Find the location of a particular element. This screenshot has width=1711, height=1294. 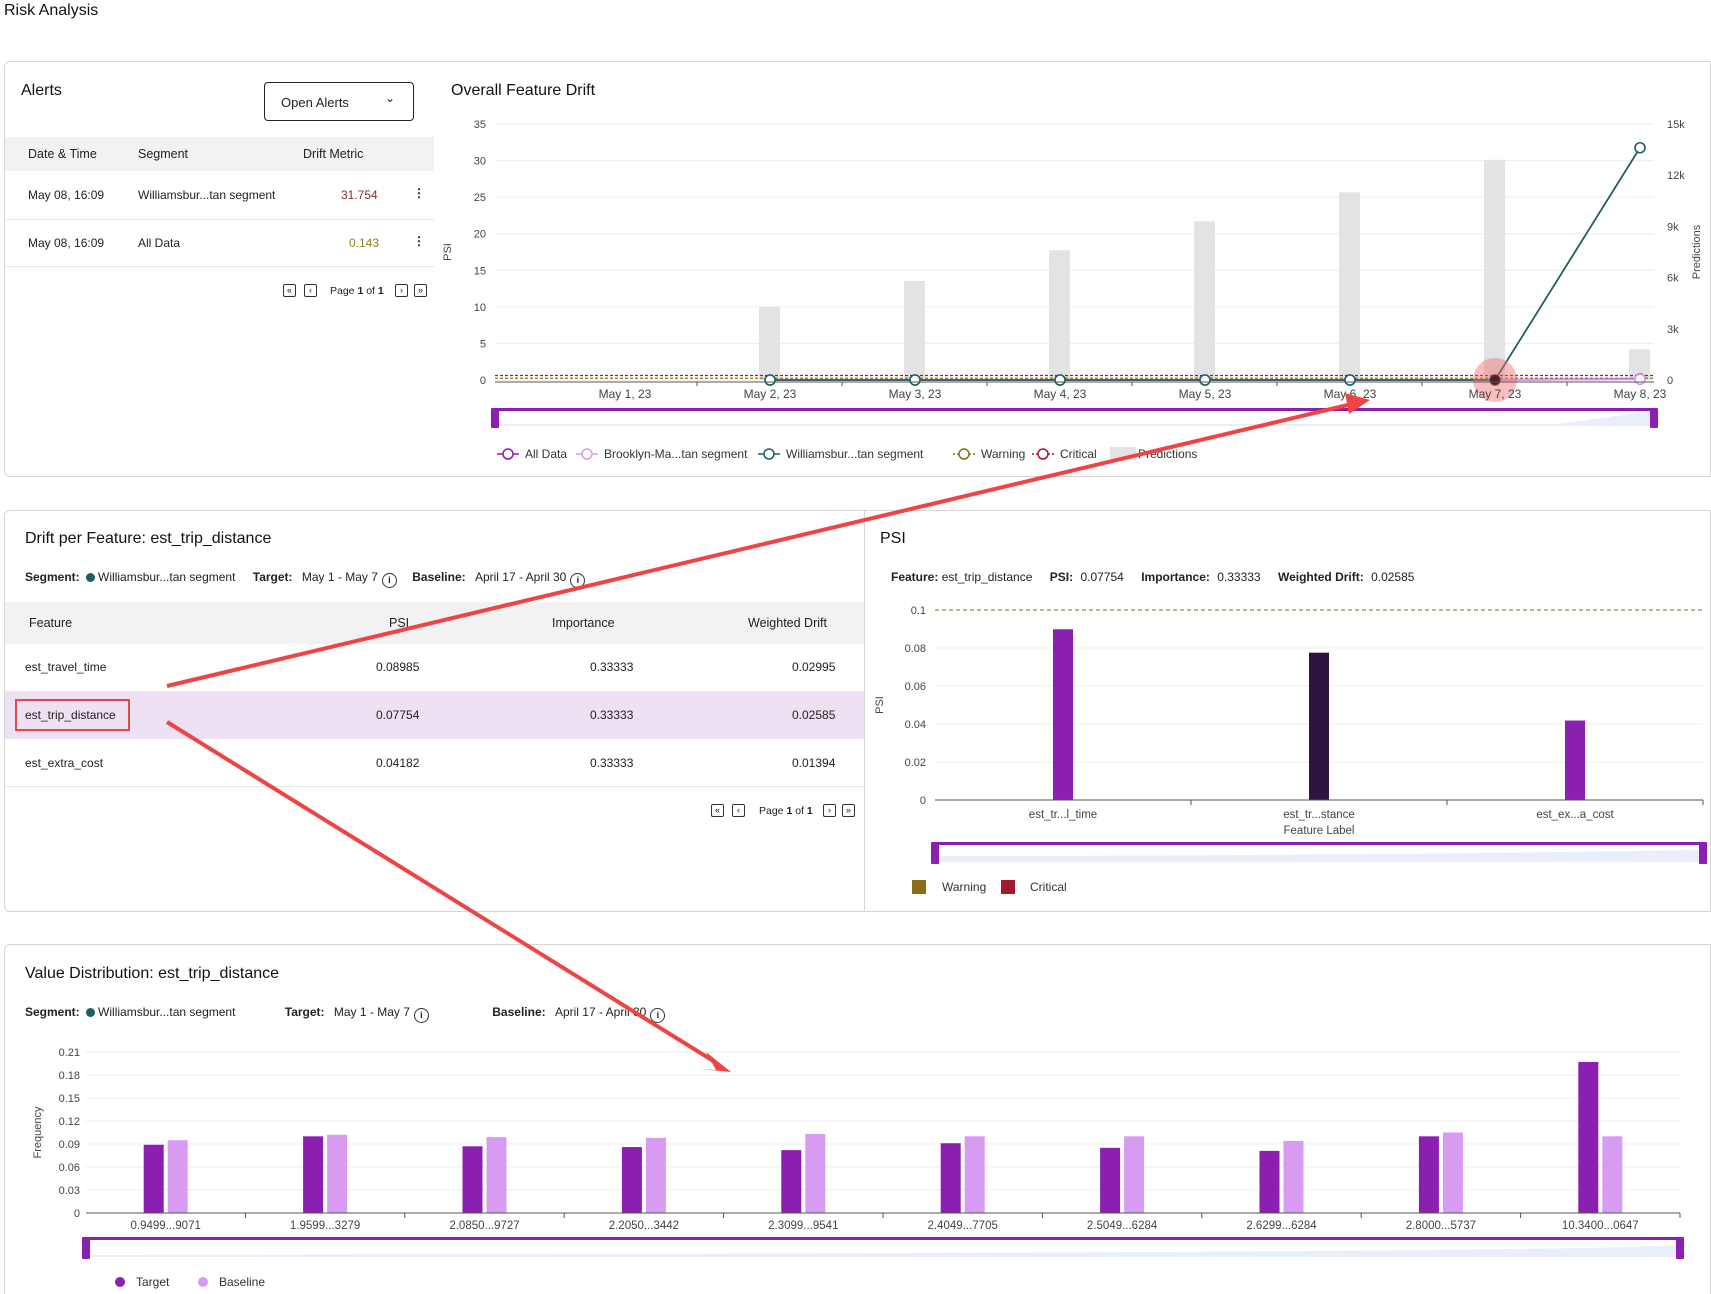

feature-col-importance: Importance is located at coordinates (583, 623).